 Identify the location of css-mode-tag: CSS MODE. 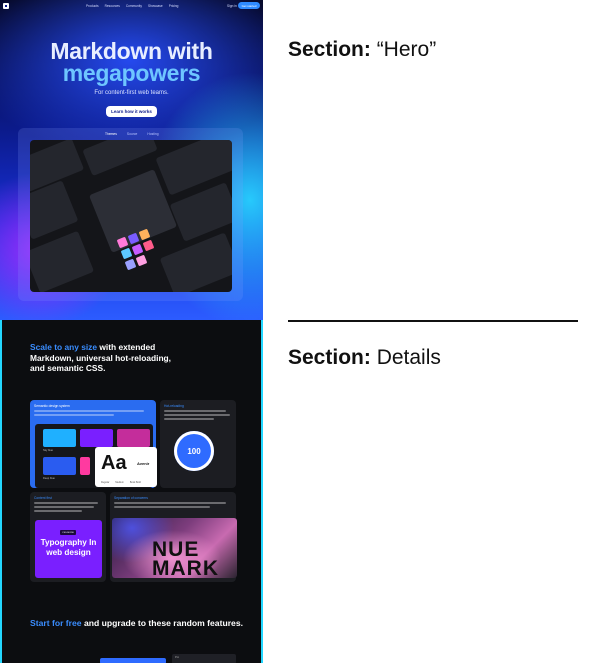
(68, 532).